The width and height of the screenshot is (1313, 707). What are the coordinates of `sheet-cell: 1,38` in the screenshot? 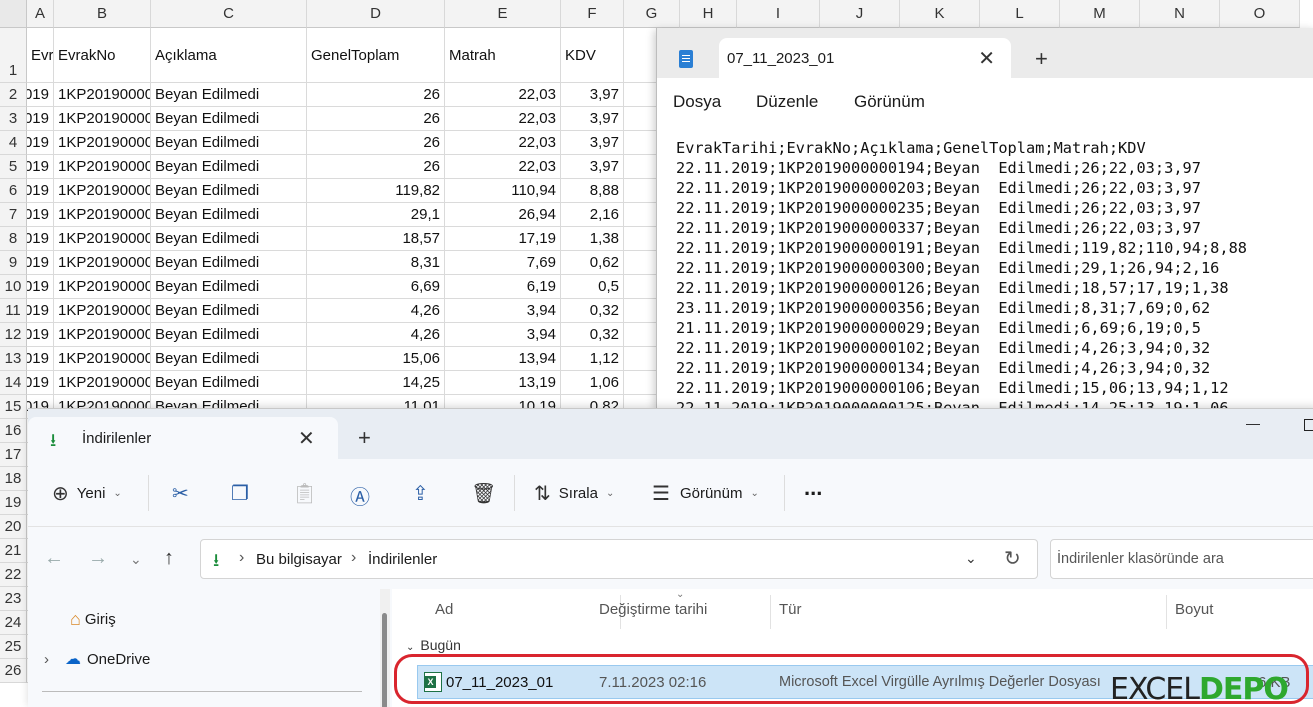 It's located at (592, 239).